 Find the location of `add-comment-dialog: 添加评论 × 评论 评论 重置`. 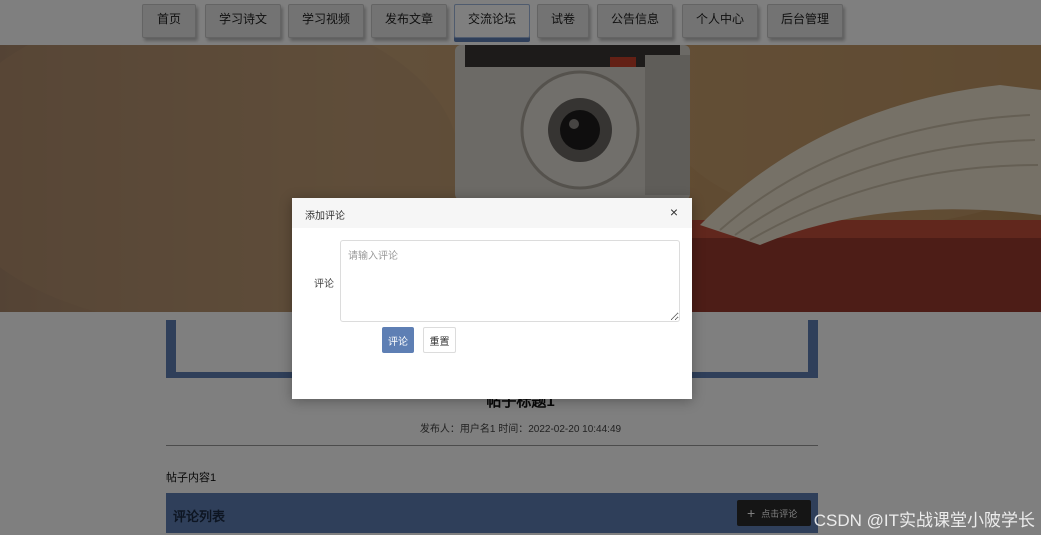

add-comment-dialog: 添加评论 × 评论 评论 重置 is located at coordinates (492, 298).